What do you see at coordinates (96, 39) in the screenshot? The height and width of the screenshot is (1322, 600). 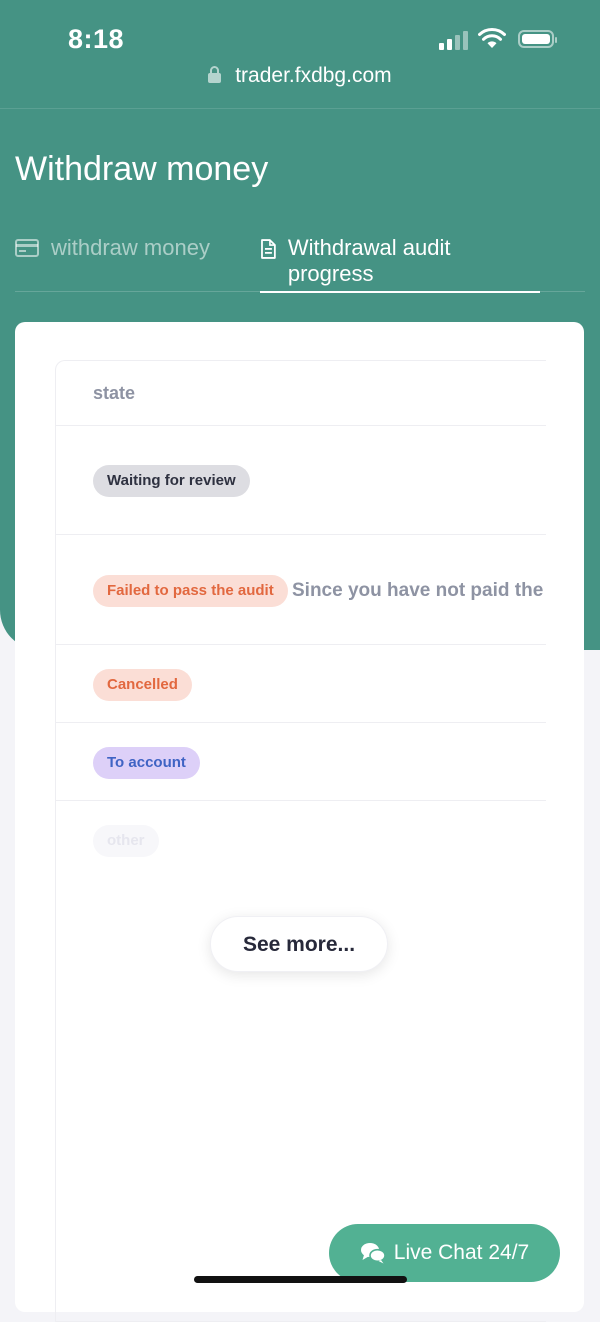 I see `status-time: 8:18` at bounding box center [96, 39].